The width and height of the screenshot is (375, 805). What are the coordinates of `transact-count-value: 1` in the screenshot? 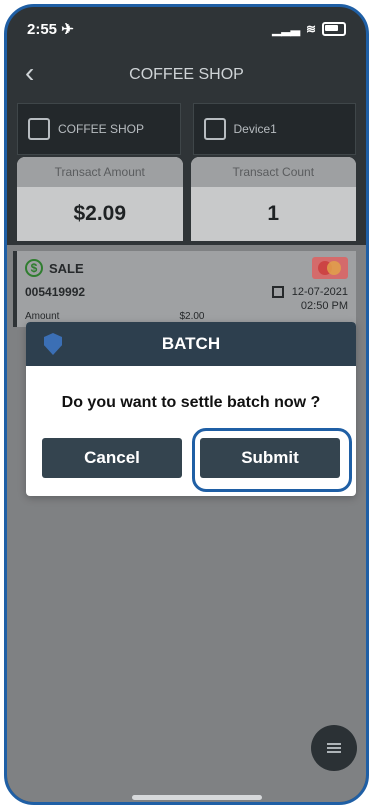 It's located at (273, 213).